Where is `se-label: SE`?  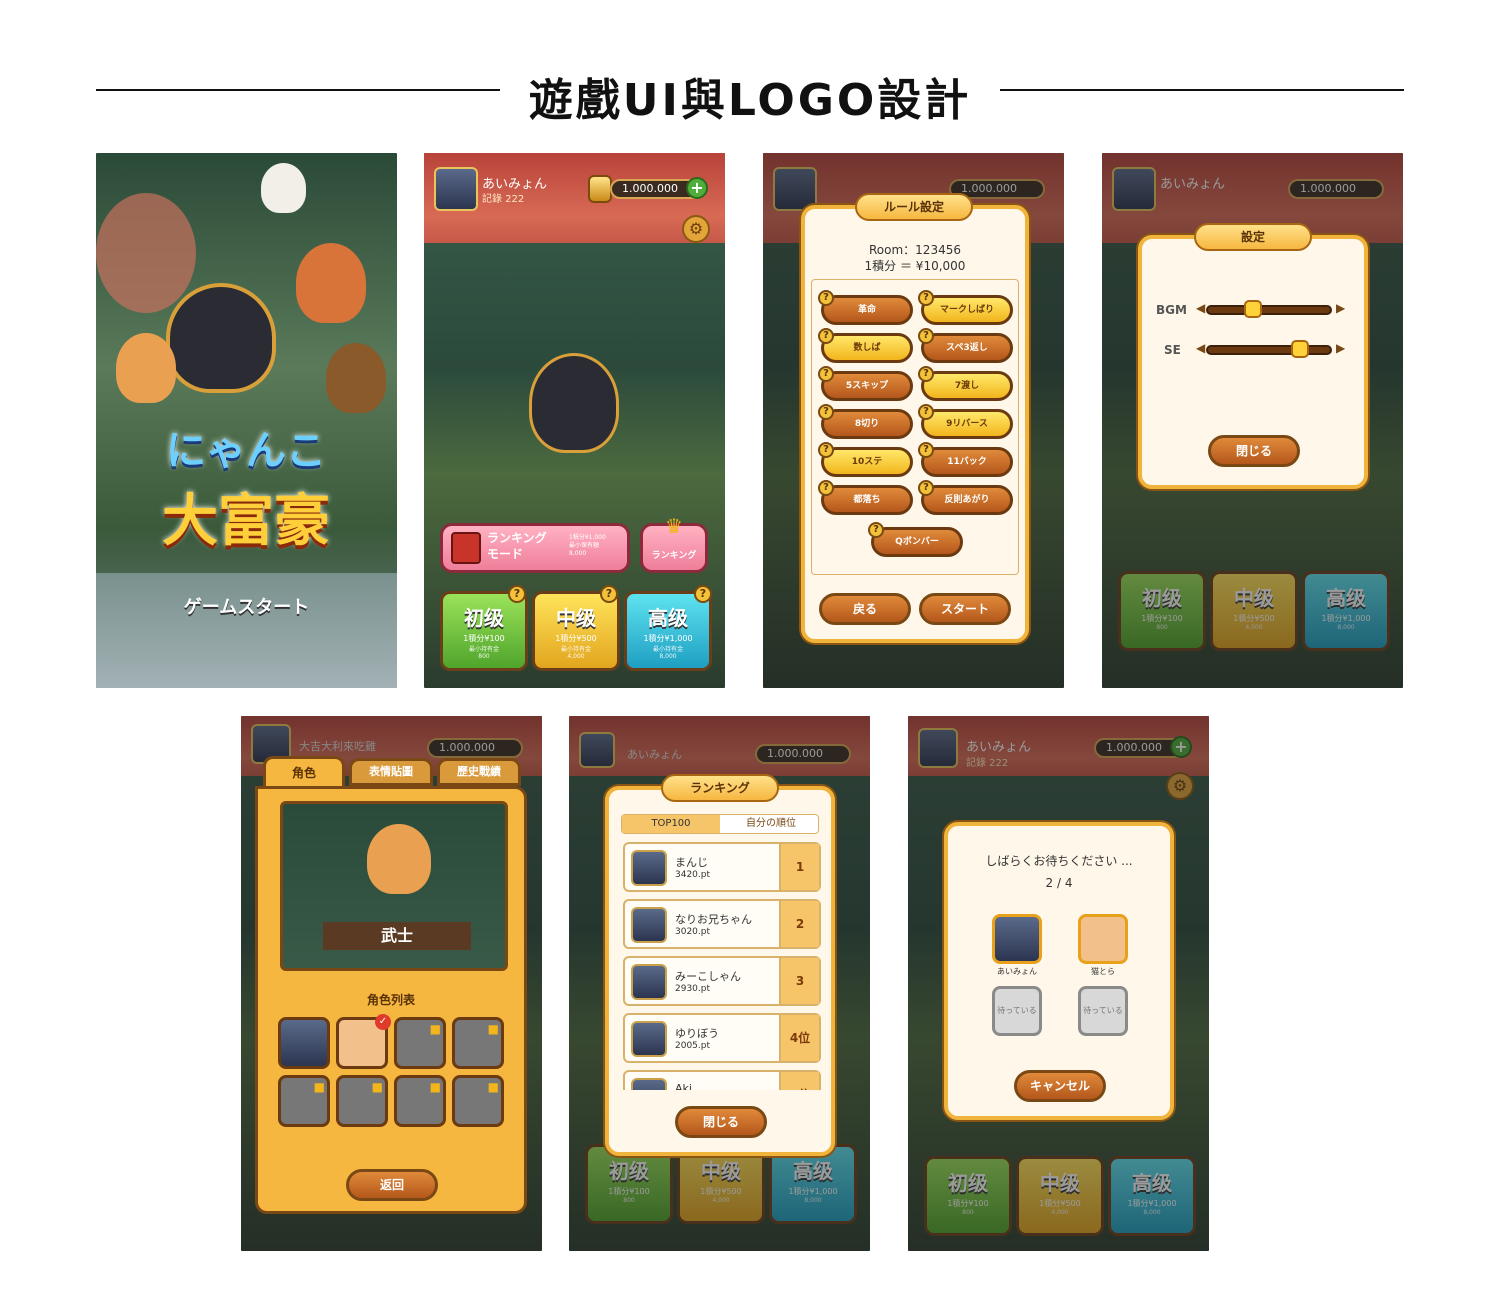 se-label: SE is located at coordinates (1172, 350).